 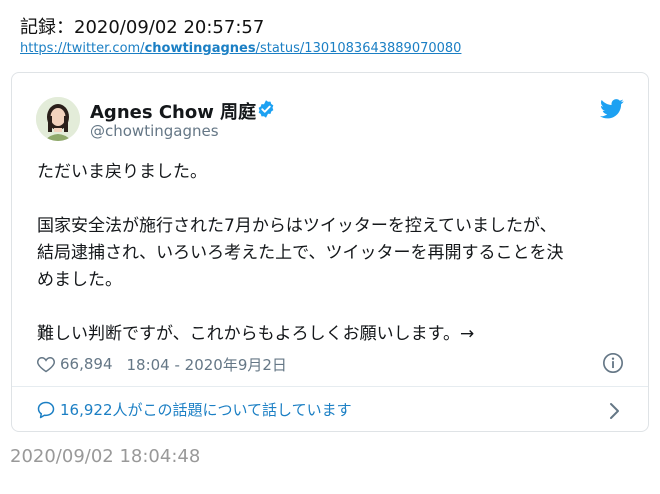 I want to click on source-link-user: chowtingagnes, so click(x=200, y=48).